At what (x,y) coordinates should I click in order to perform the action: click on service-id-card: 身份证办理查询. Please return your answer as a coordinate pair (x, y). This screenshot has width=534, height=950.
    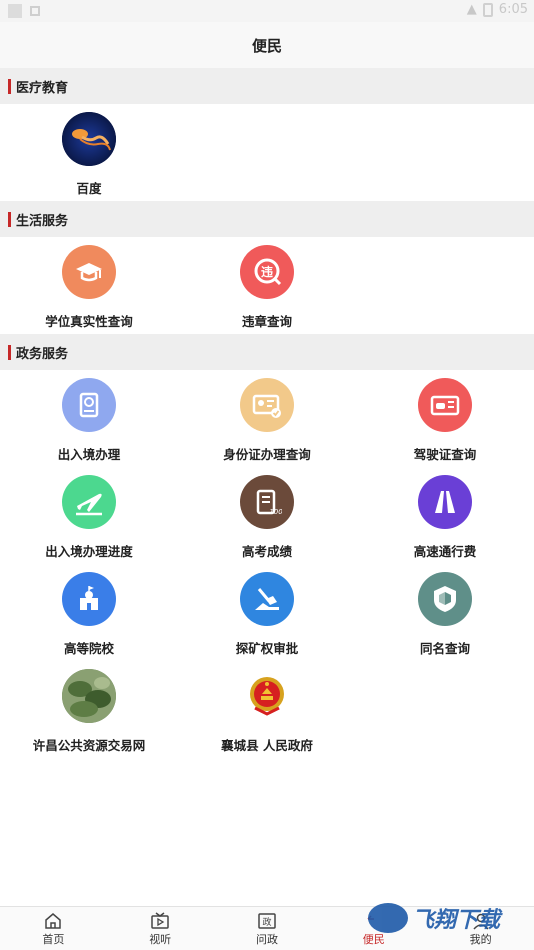
    Looking at the image, I should click on (267, 418).